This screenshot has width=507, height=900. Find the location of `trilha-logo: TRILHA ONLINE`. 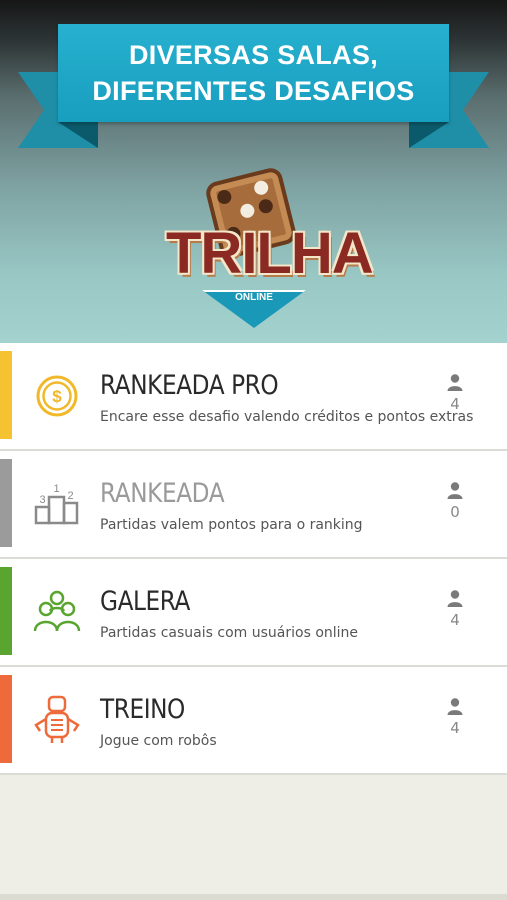

trilha-logo: TRILHA ONLINE is located at coordinates (270, 246).